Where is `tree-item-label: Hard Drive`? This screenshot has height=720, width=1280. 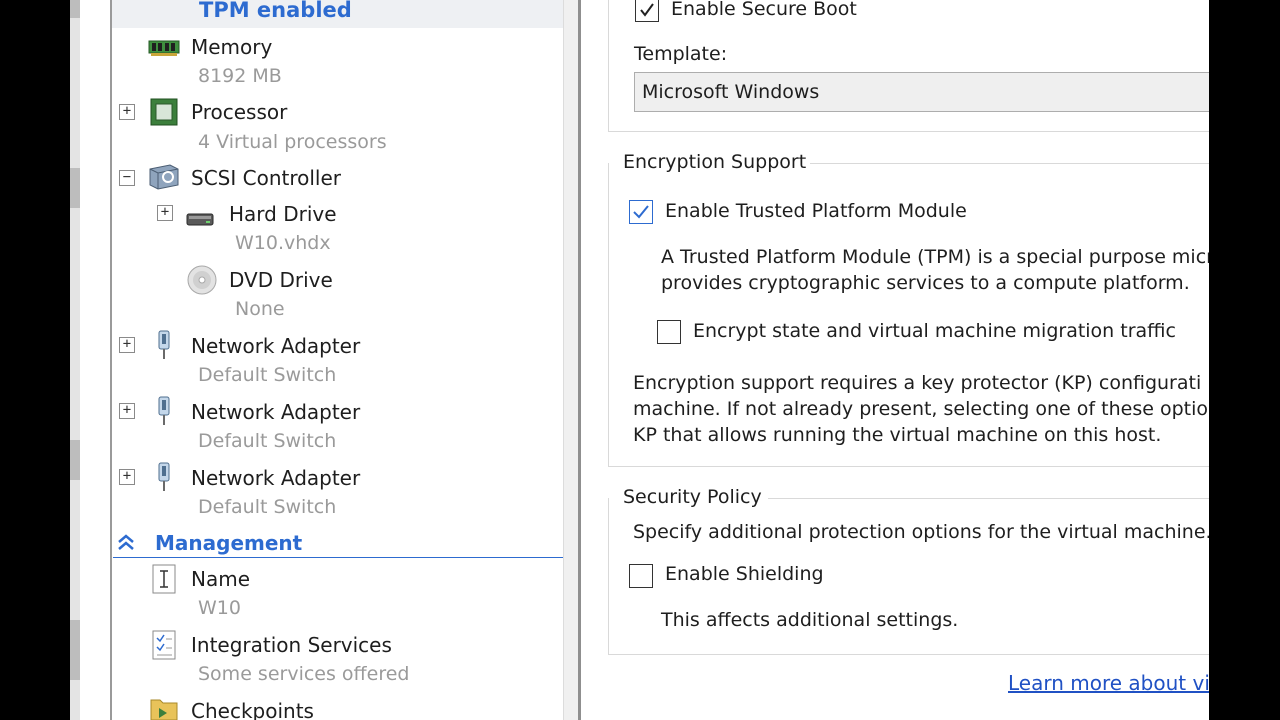 tree-item-label: Hard Drive is located at coordinates (283, 214).